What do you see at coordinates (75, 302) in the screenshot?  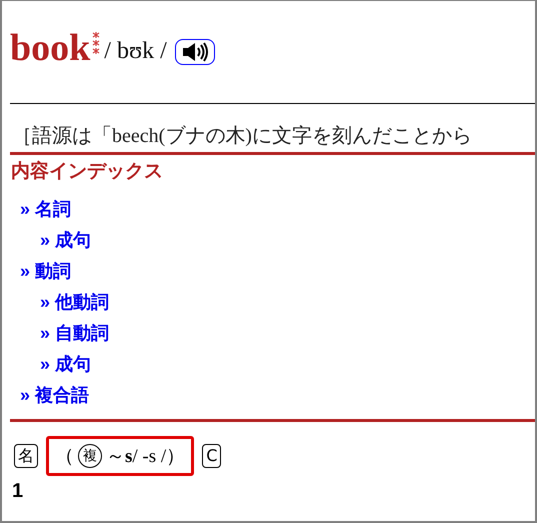 I see `index-link: » 他動詞` at bounding box center [75, 302].